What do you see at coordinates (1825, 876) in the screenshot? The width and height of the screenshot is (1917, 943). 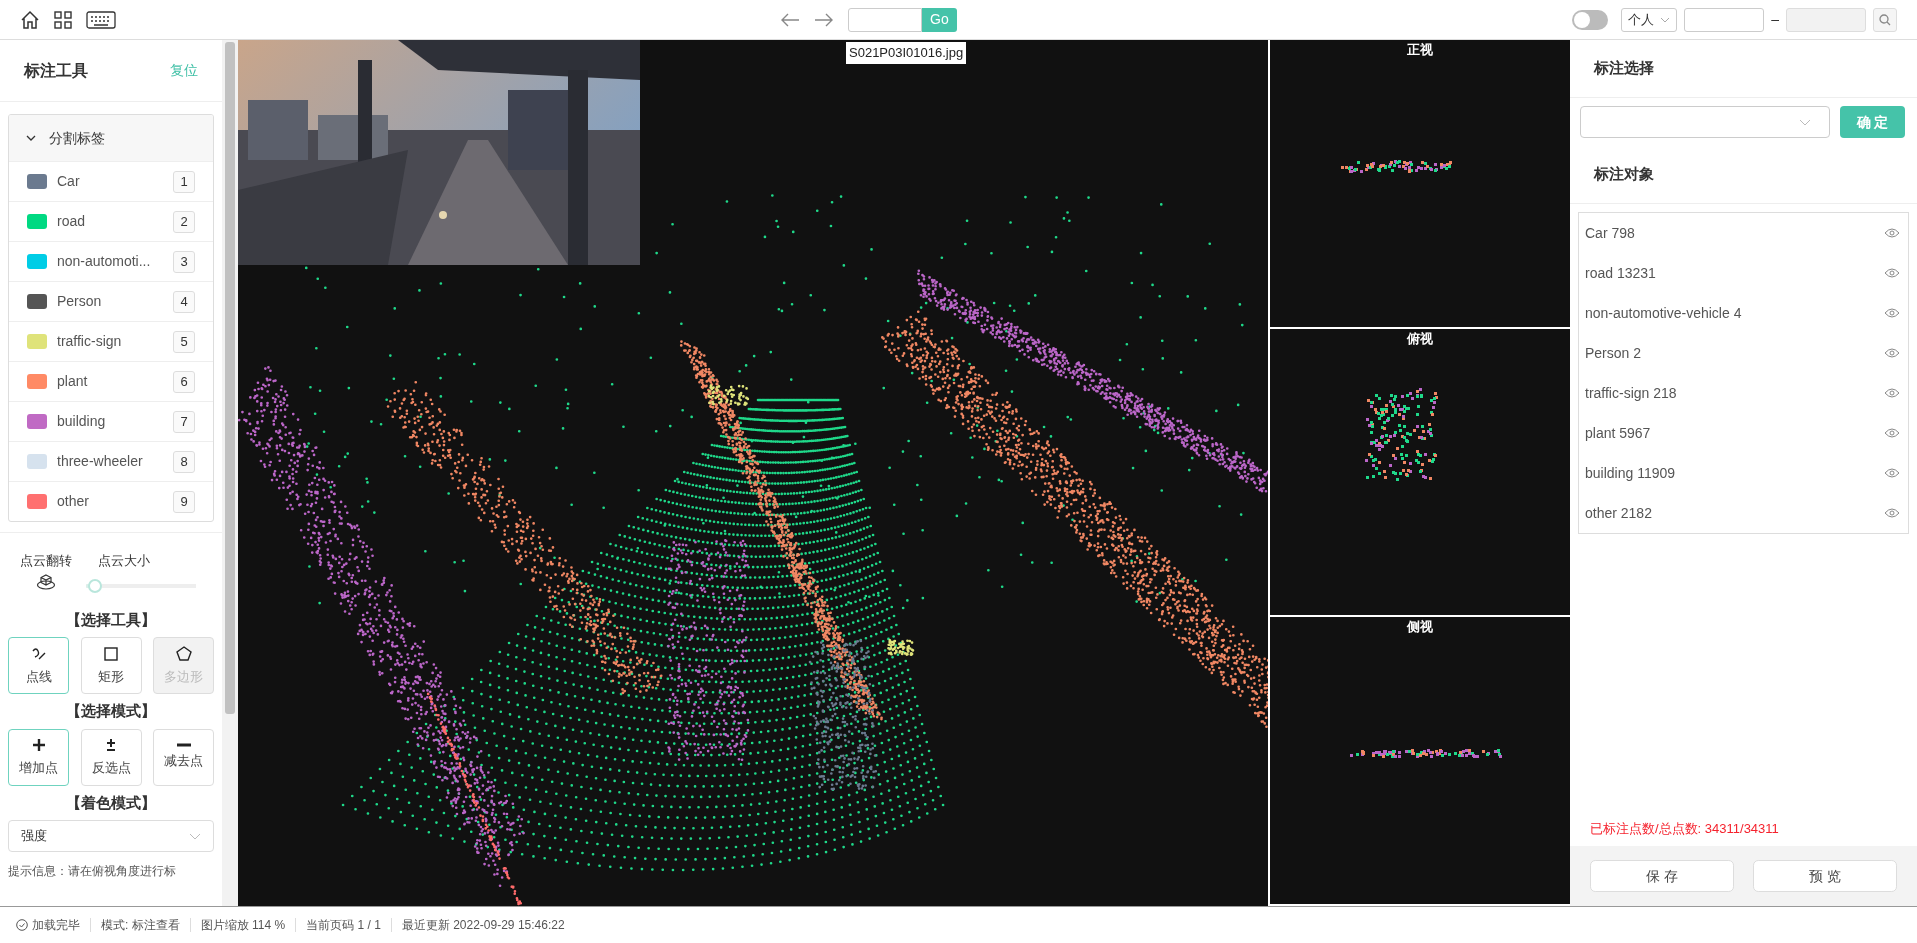 I see `action-button: 预 览` at bounding box center [1825, 876].